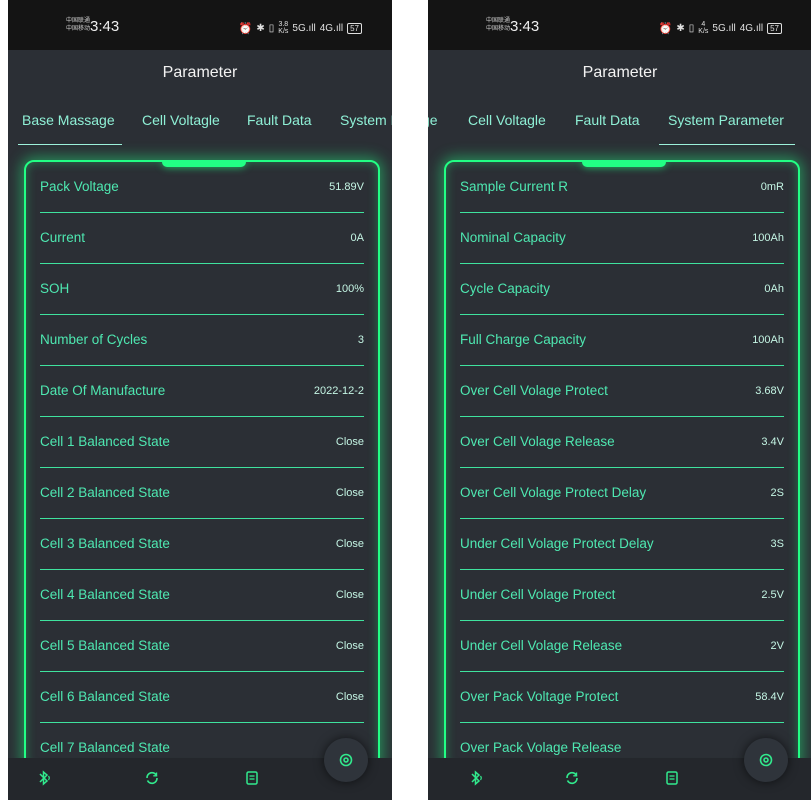 The height and width of the screenshot is (800, 811). Describe the element at coordinates (768, 340) in the screenshot. I see `row-value: 100Ah` at that location.